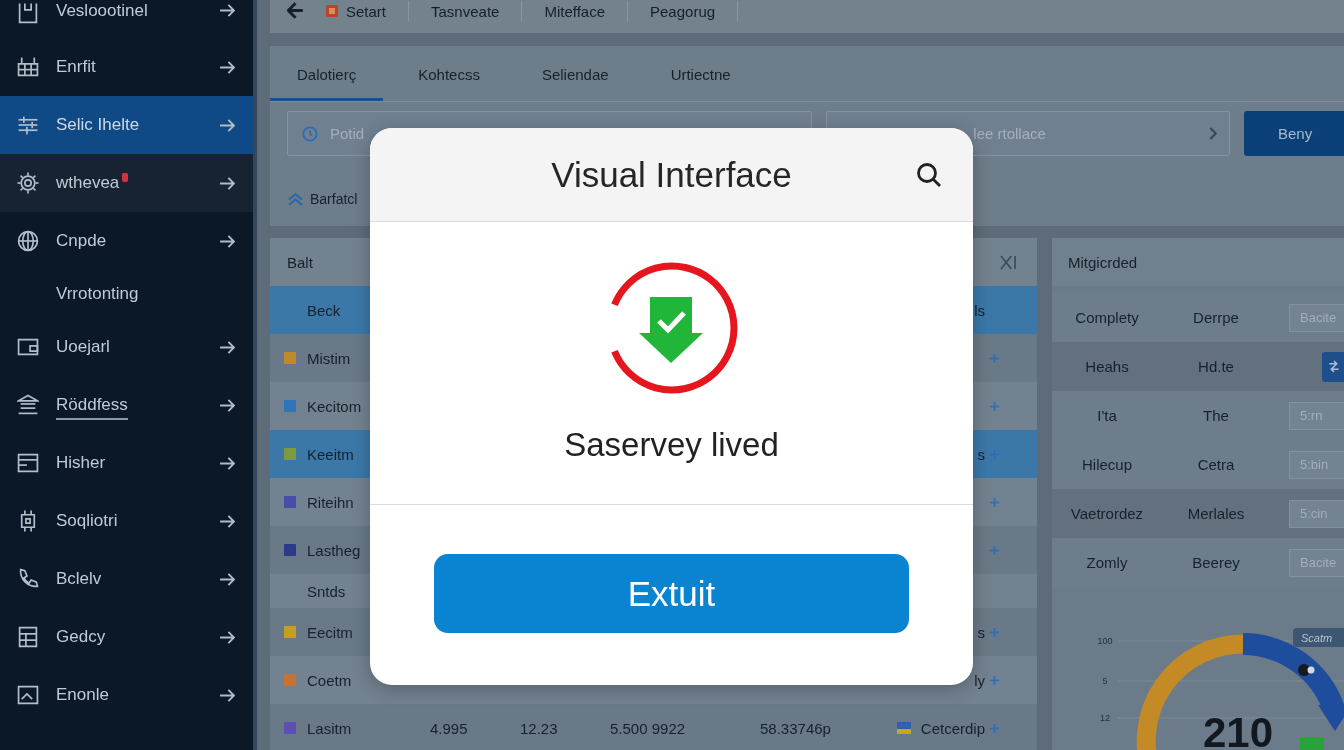  What do you see at coordinates (324, 310) in the screenshot?
I see `table-cell: Beck` at bounding box center [324, 310].